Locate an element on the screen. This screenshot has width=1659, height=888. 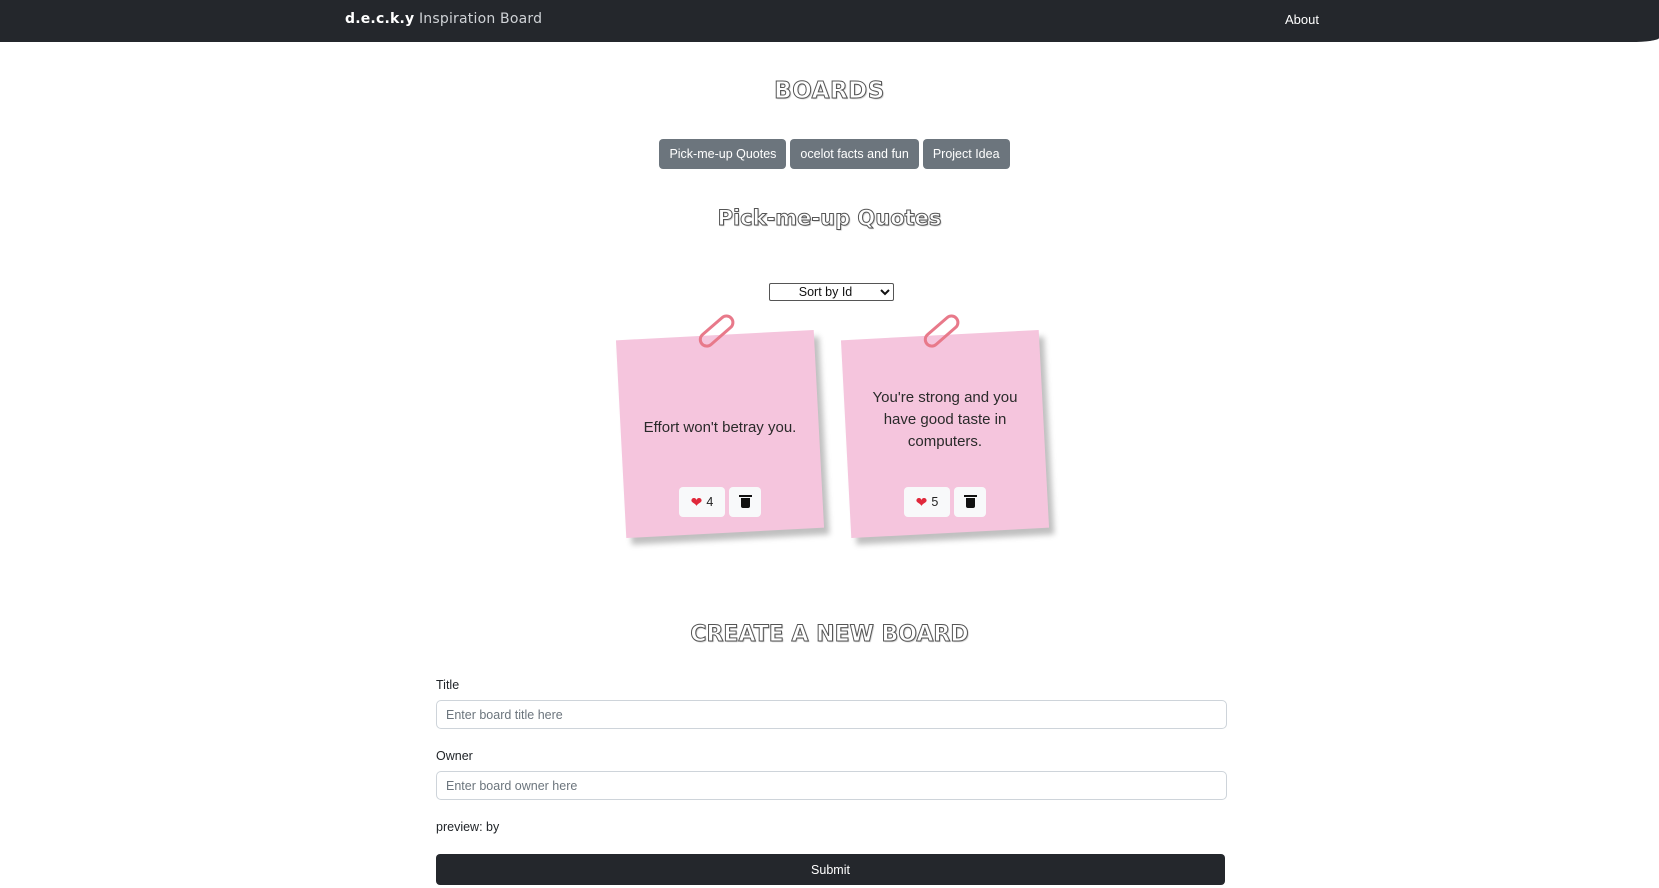
brand-subtitle: Inspiration Board is located at coordinates (478, 19).